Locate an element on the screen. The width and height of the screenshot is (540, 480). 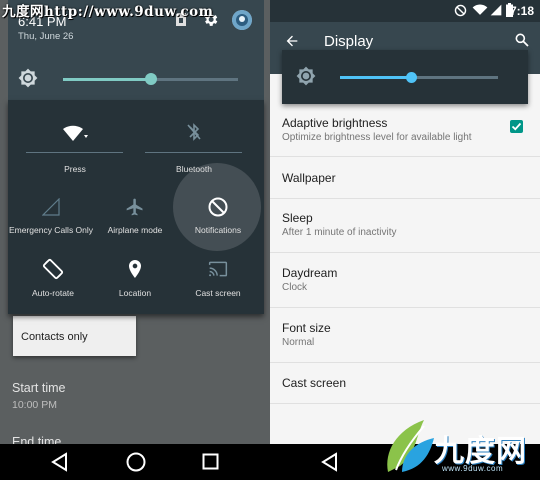
setting-title: Font size is located at coordinates (306, 328).